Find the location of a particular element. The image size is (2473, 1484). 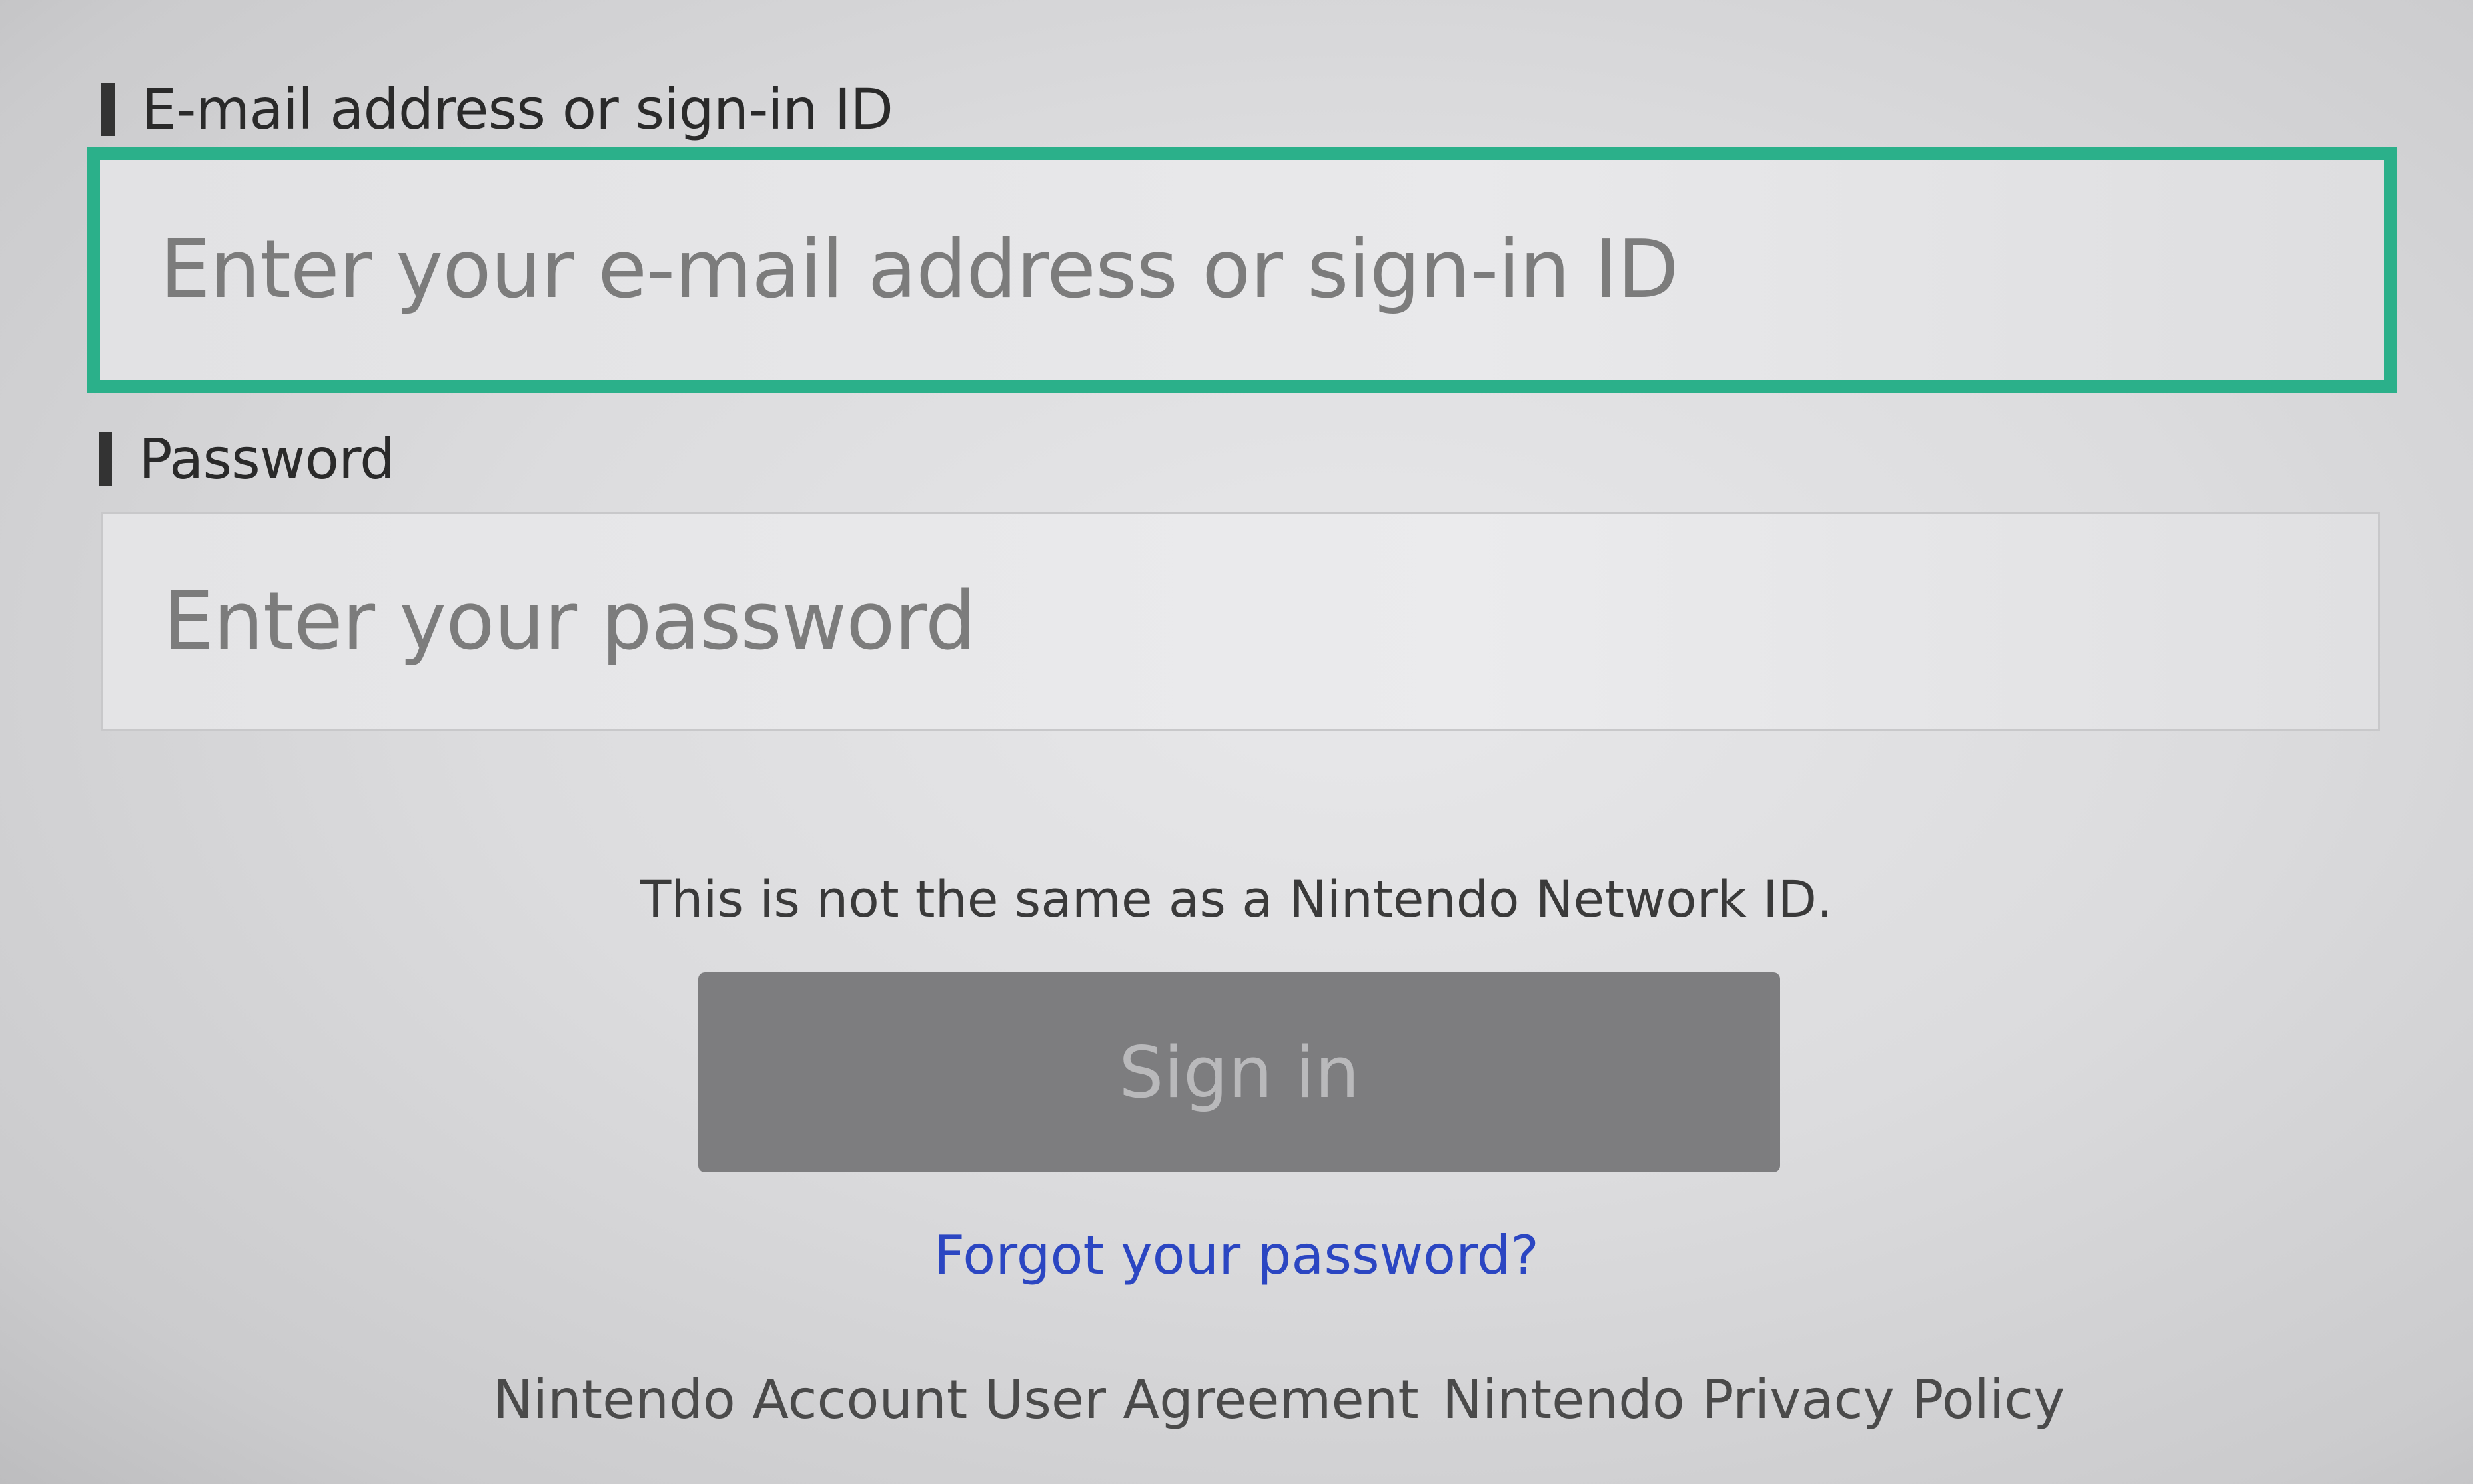

forgot-password-link: Forgot your password? is located at coordinates (1236, 1255).